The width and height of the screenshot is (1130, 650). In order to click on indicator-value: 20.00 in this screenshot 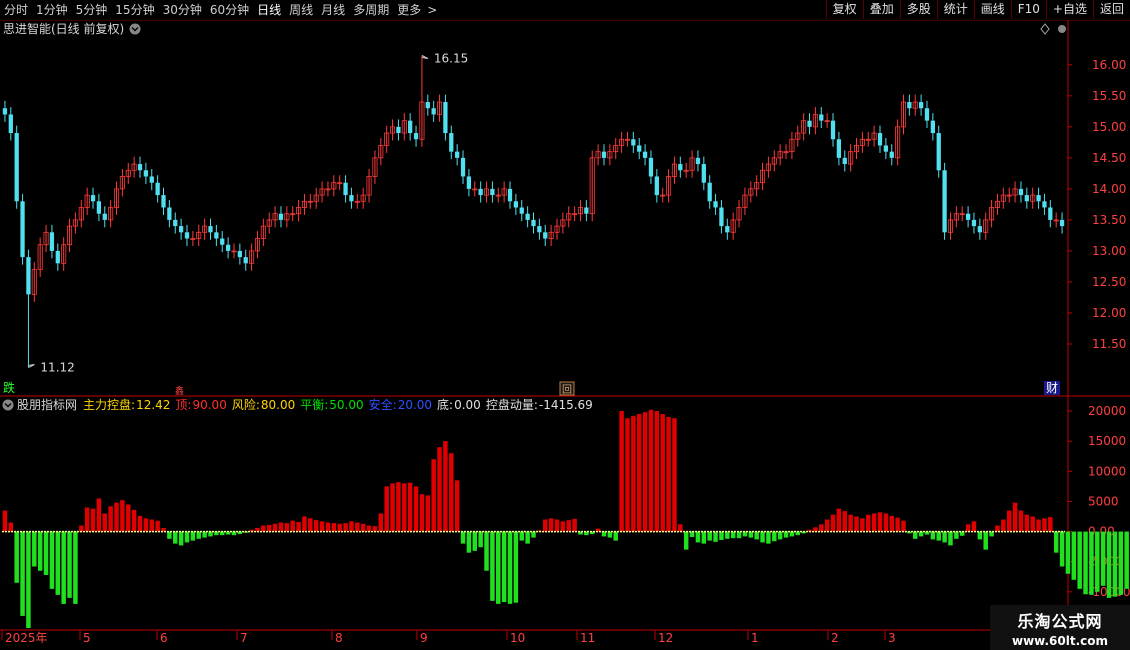, I will do `click(415, 405)`.